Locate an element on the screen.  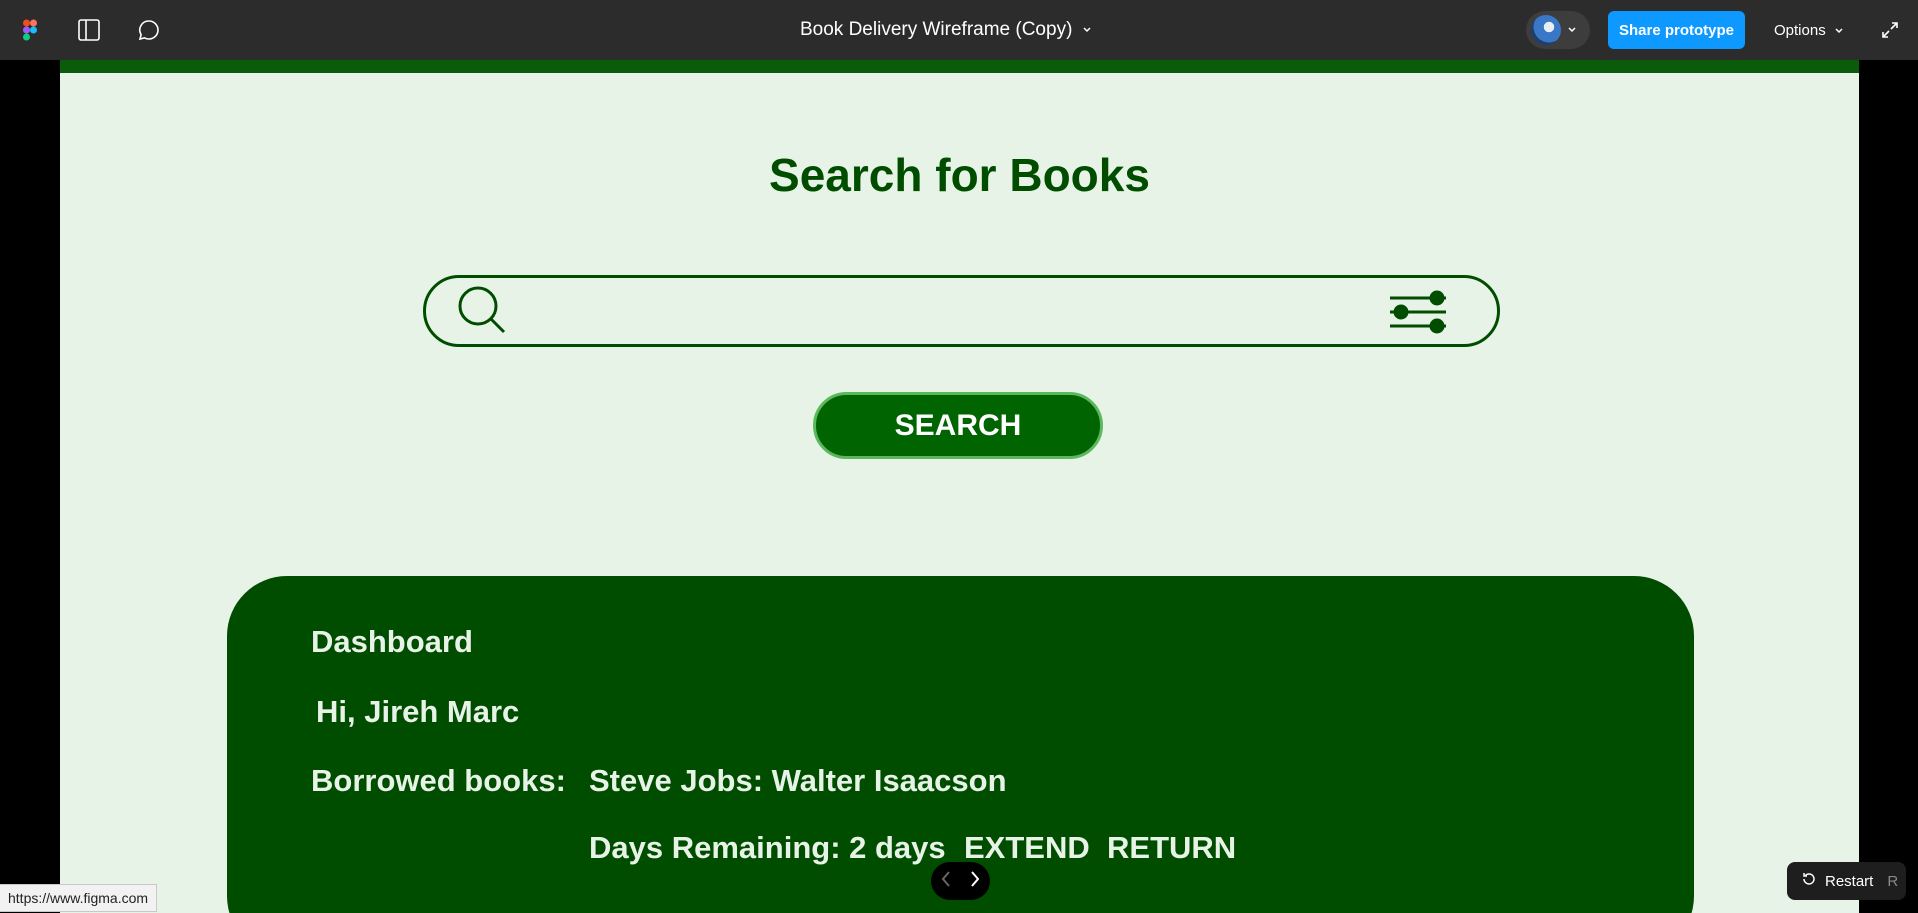
extend-button: EXTEND is located at coordinates (1027, 848).